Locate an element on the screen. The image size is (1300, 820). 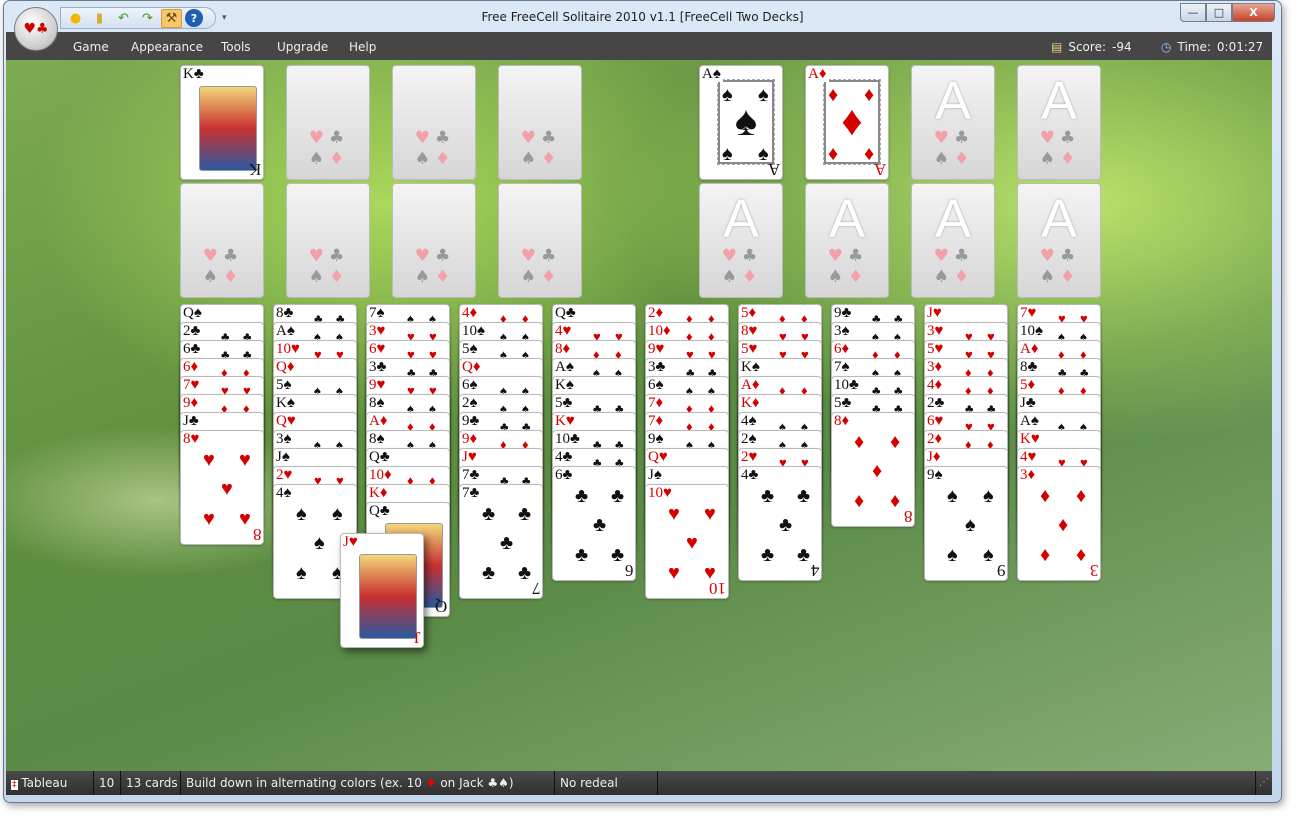
score-label: Score: is located at coordinates (1087, 47).